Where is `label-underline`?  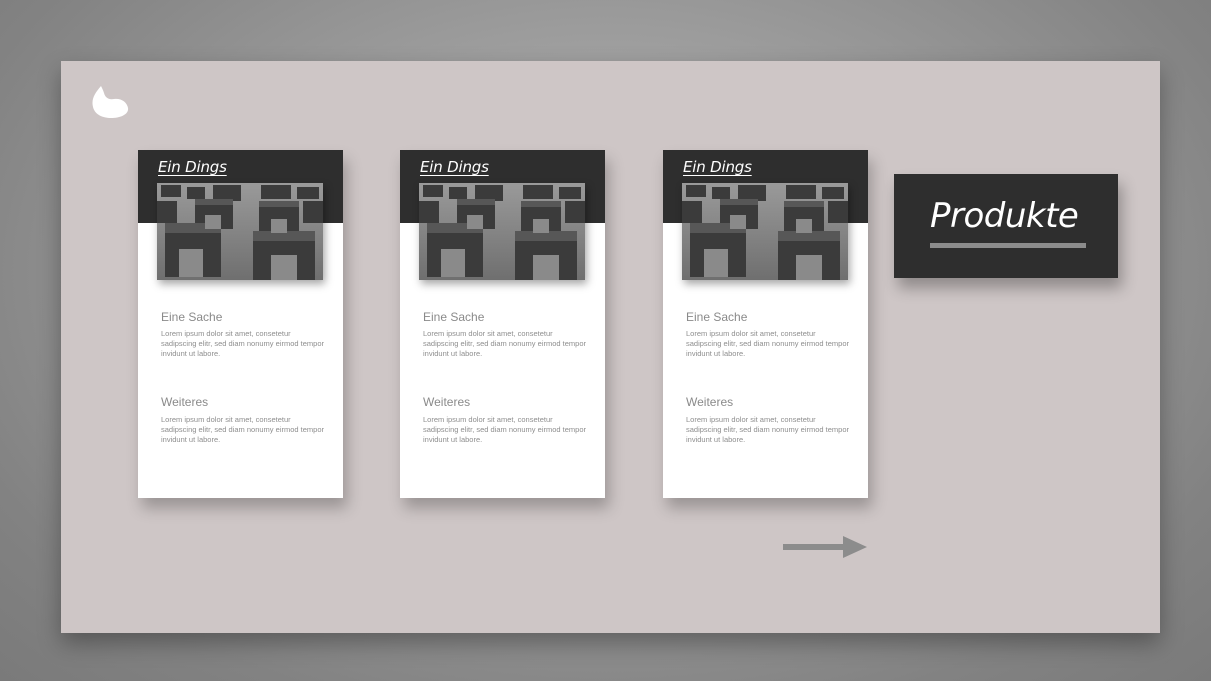
label-underline is located at coordinates (1008, 245).